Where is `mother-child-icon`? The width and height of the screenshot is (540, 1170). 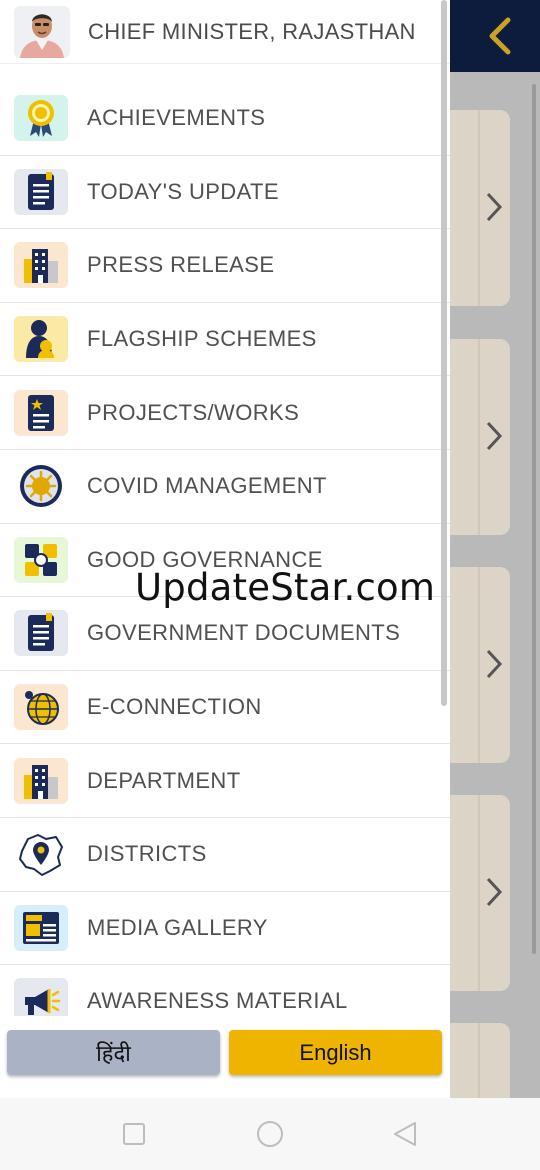 mother-child-icon is located at coordinates (41, 339).